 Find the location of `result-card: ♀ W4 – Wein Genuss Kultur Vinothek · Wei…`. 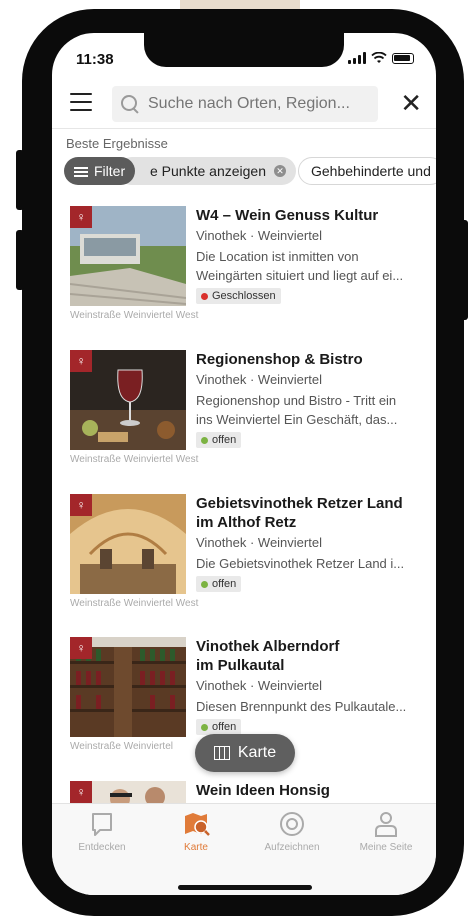

result-card: ♀ W4 – Wein Genuss Kultur Vinothek · Wei… is located at coordinates (244, 271).